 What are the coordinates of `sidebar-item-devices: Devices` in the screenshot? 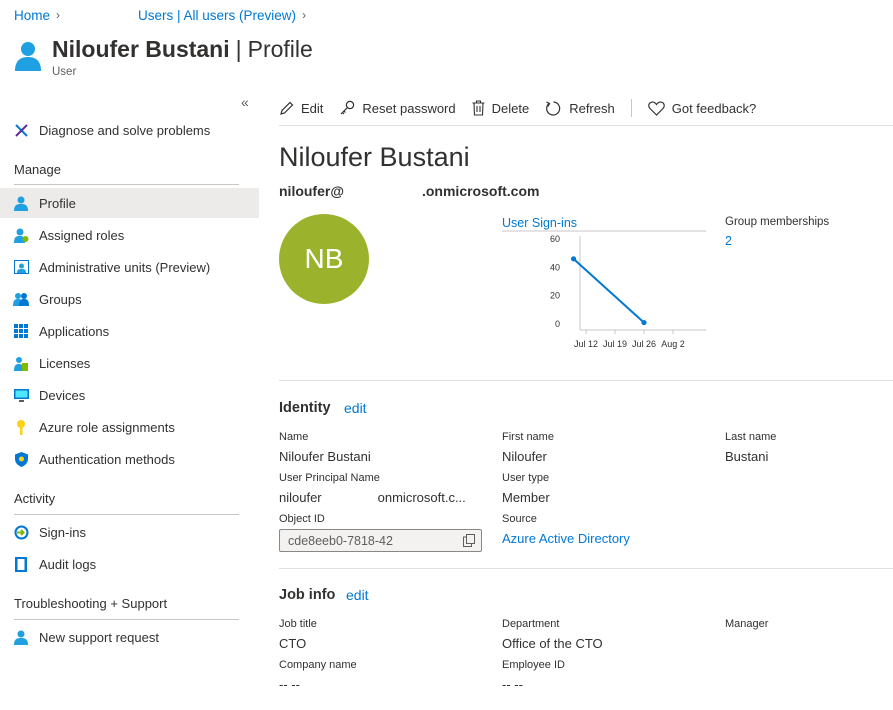 It's located at (129, 395).